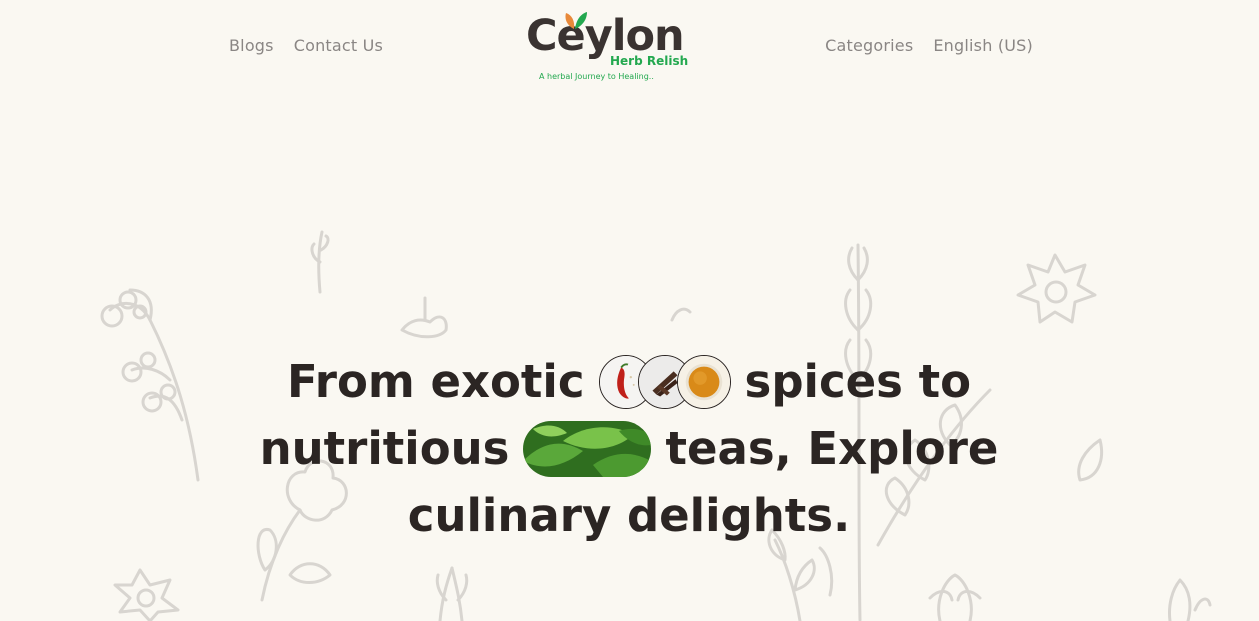 The height and width of the screenshot is (621, 1259). Describe the element at coordinates (858, 382) in the screenshot. I see `hero-text-spices-to: spices to` at that location.